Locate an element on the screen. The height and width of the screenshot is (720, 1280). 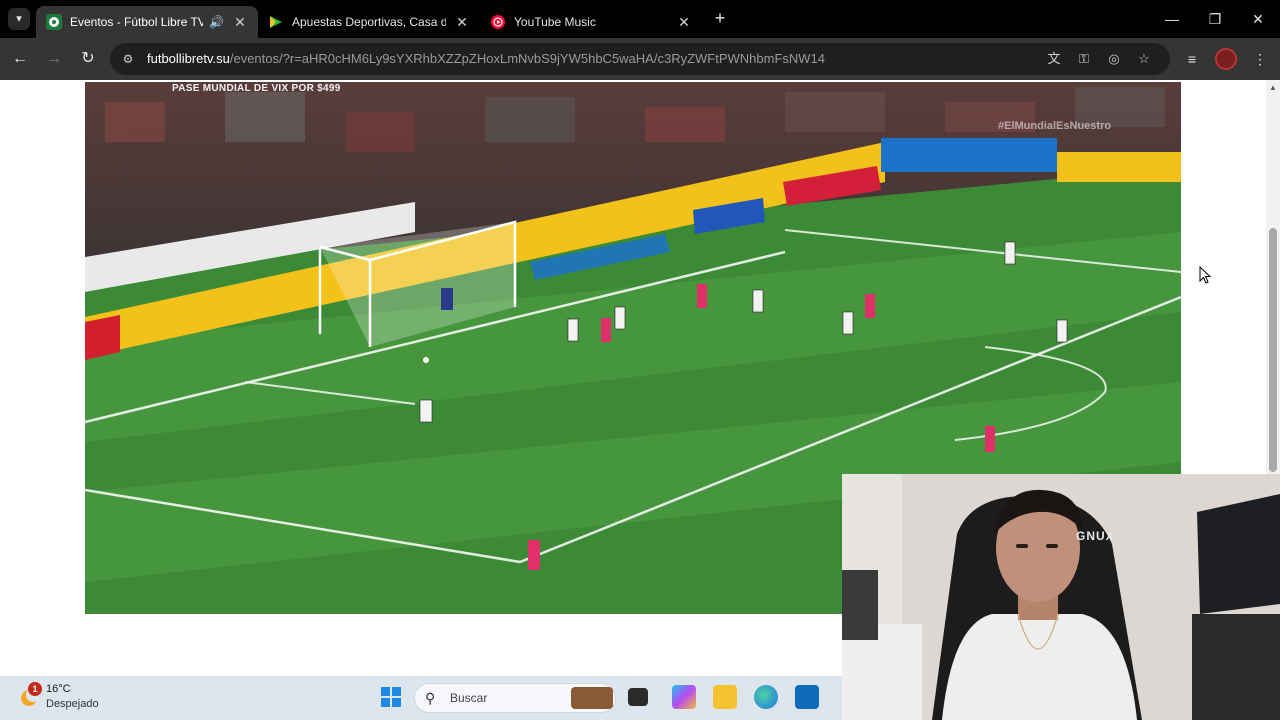
url-host: futbollibretv.su is located at coordinates (188, 58).